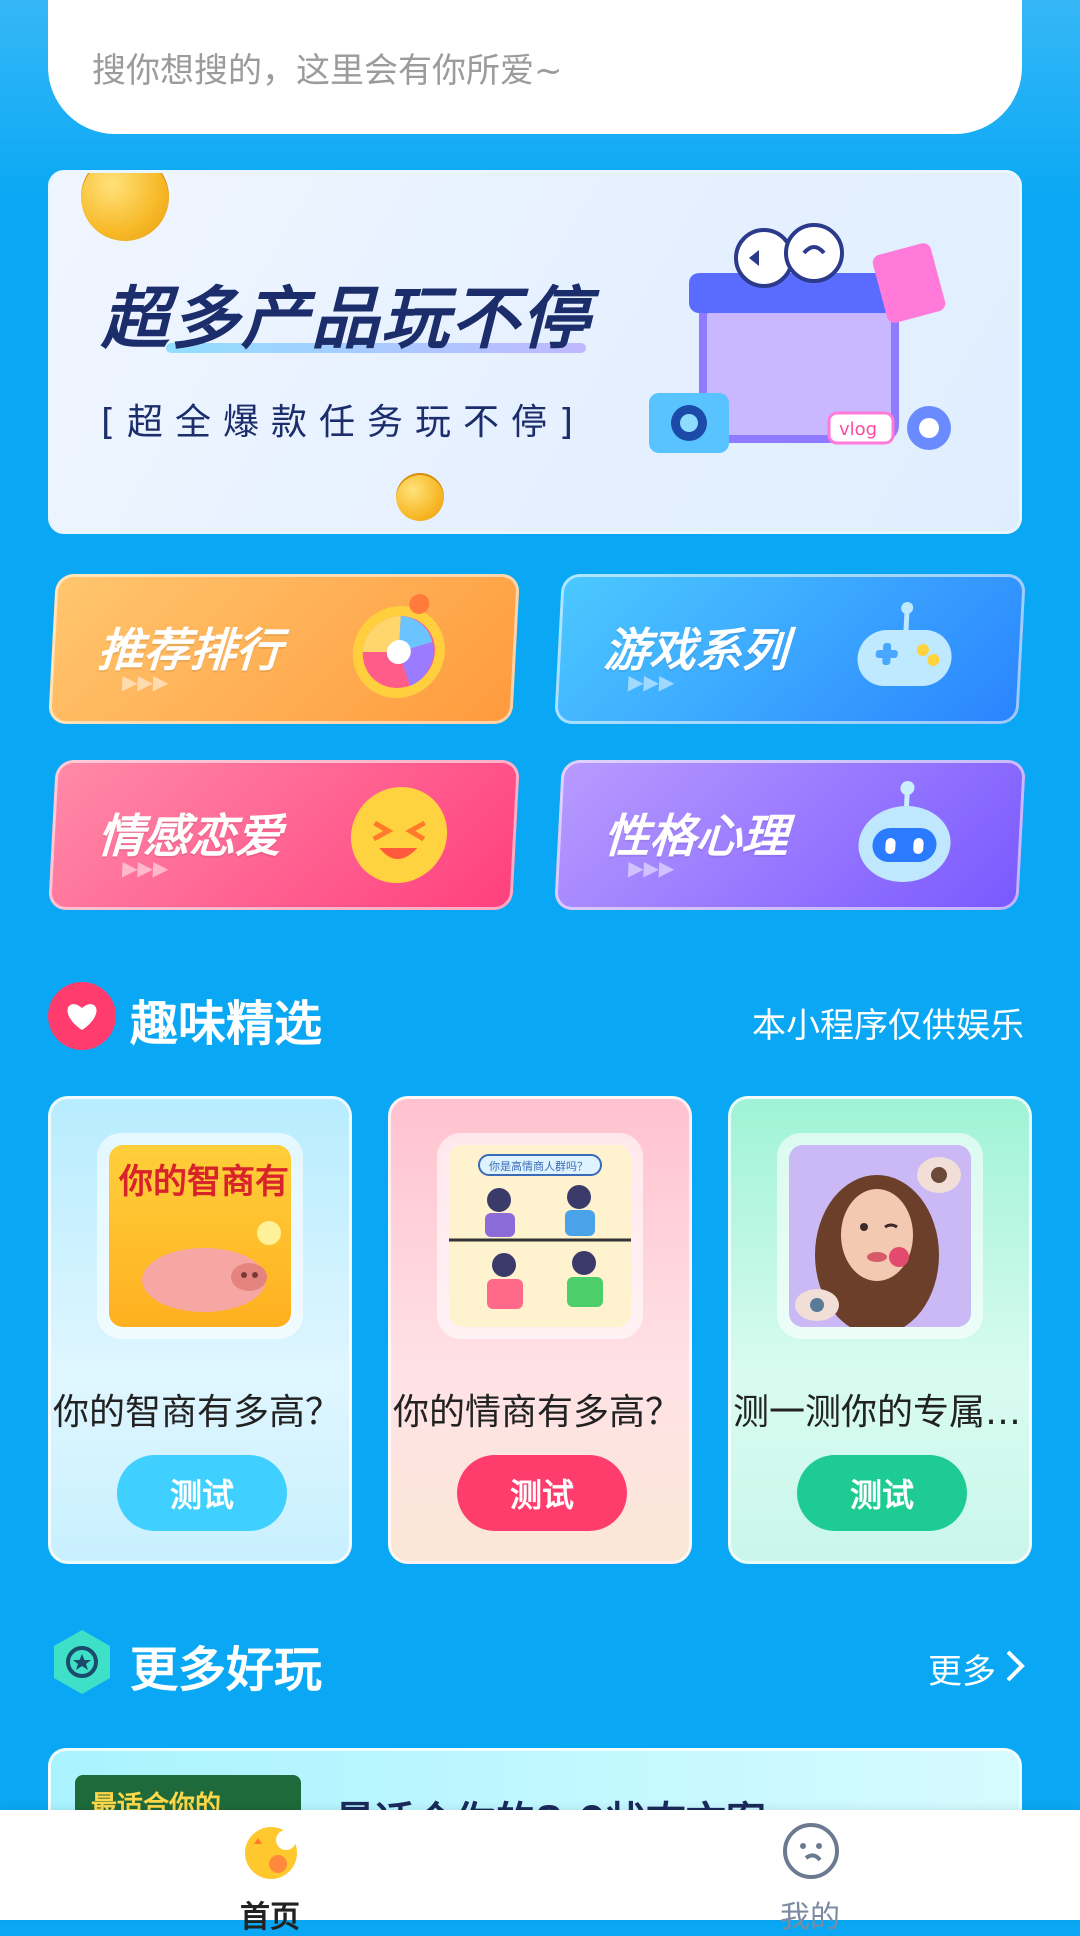 Image resolution: width=1080 pixels, height=1936 pixels. I want to click on tab-label: 首页, so click(270, 1917).